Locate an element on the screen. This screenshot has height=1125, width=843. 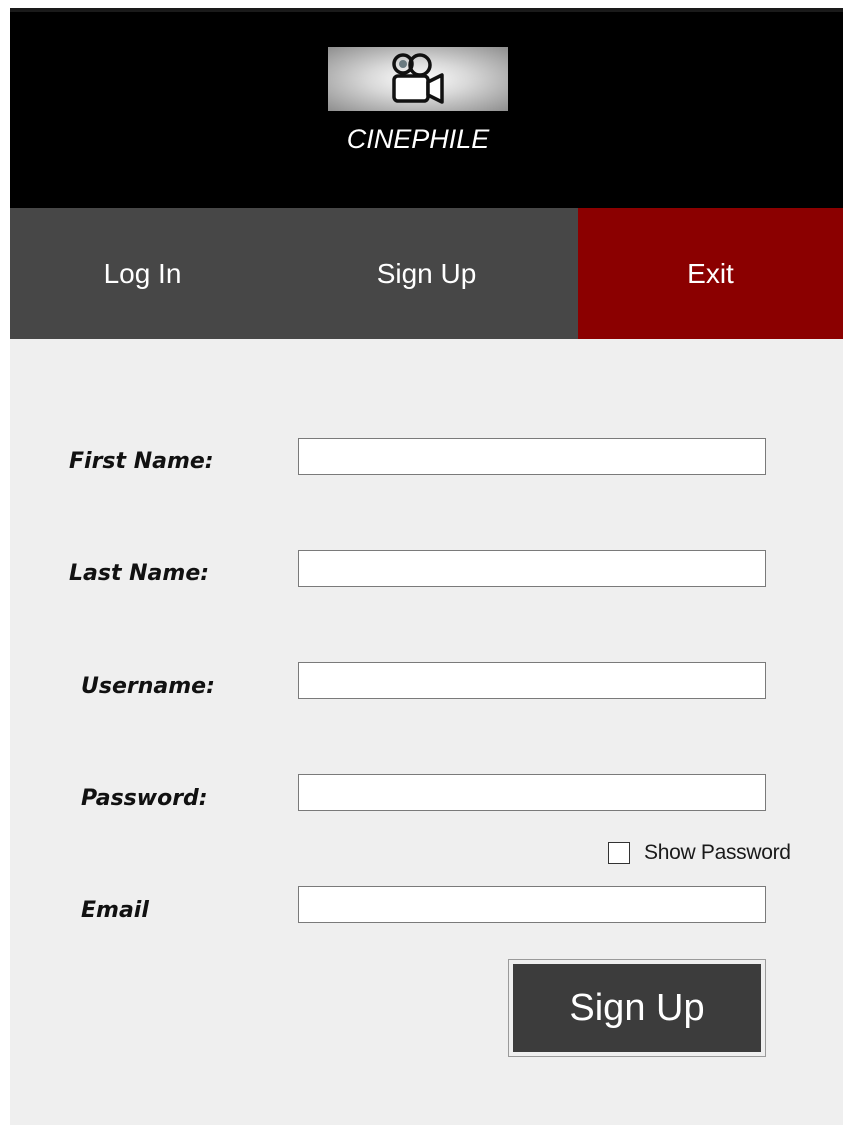
video-camera-icon is located at coordinates (418, 78).